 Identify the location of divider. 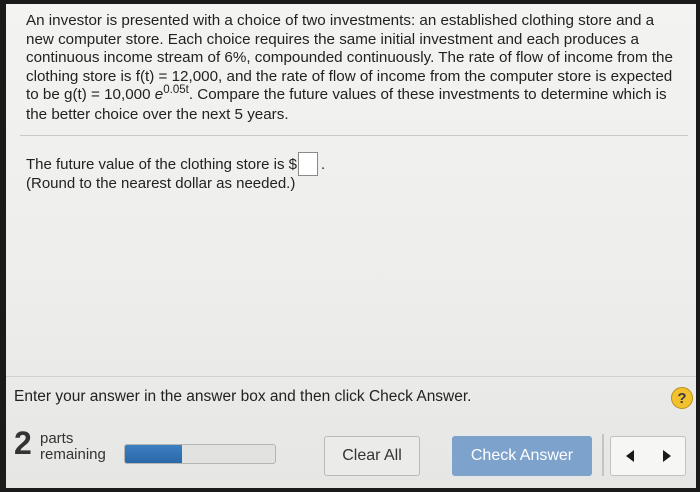
(354, 135).